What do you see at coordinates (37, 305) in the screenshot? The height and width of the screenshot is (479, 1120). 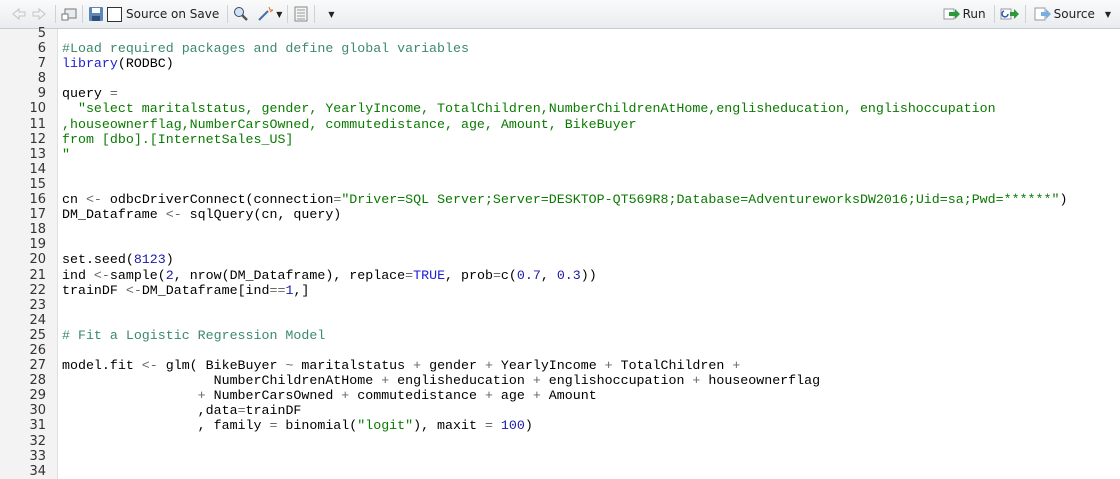 I see `line-number: 23` at bounding box center [37, 305].